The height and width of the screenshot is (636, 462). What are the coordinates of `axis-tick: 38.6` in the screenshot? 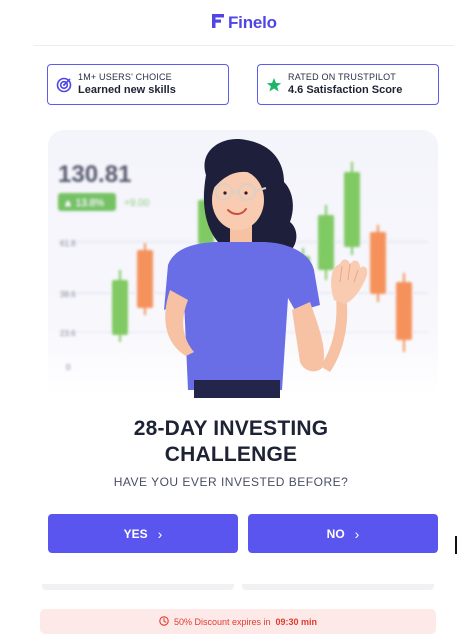 It's located at (68, 294).